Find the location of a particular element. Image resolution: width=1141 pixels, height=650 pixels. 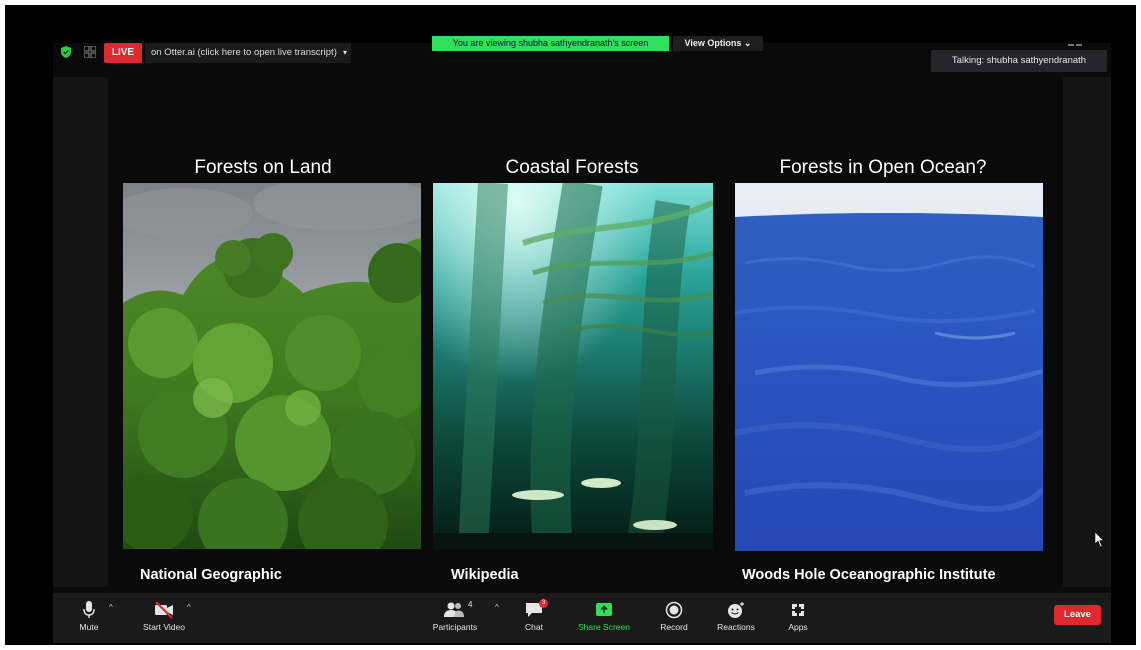

coastal-forest-image is located at coordinates (573, 366).